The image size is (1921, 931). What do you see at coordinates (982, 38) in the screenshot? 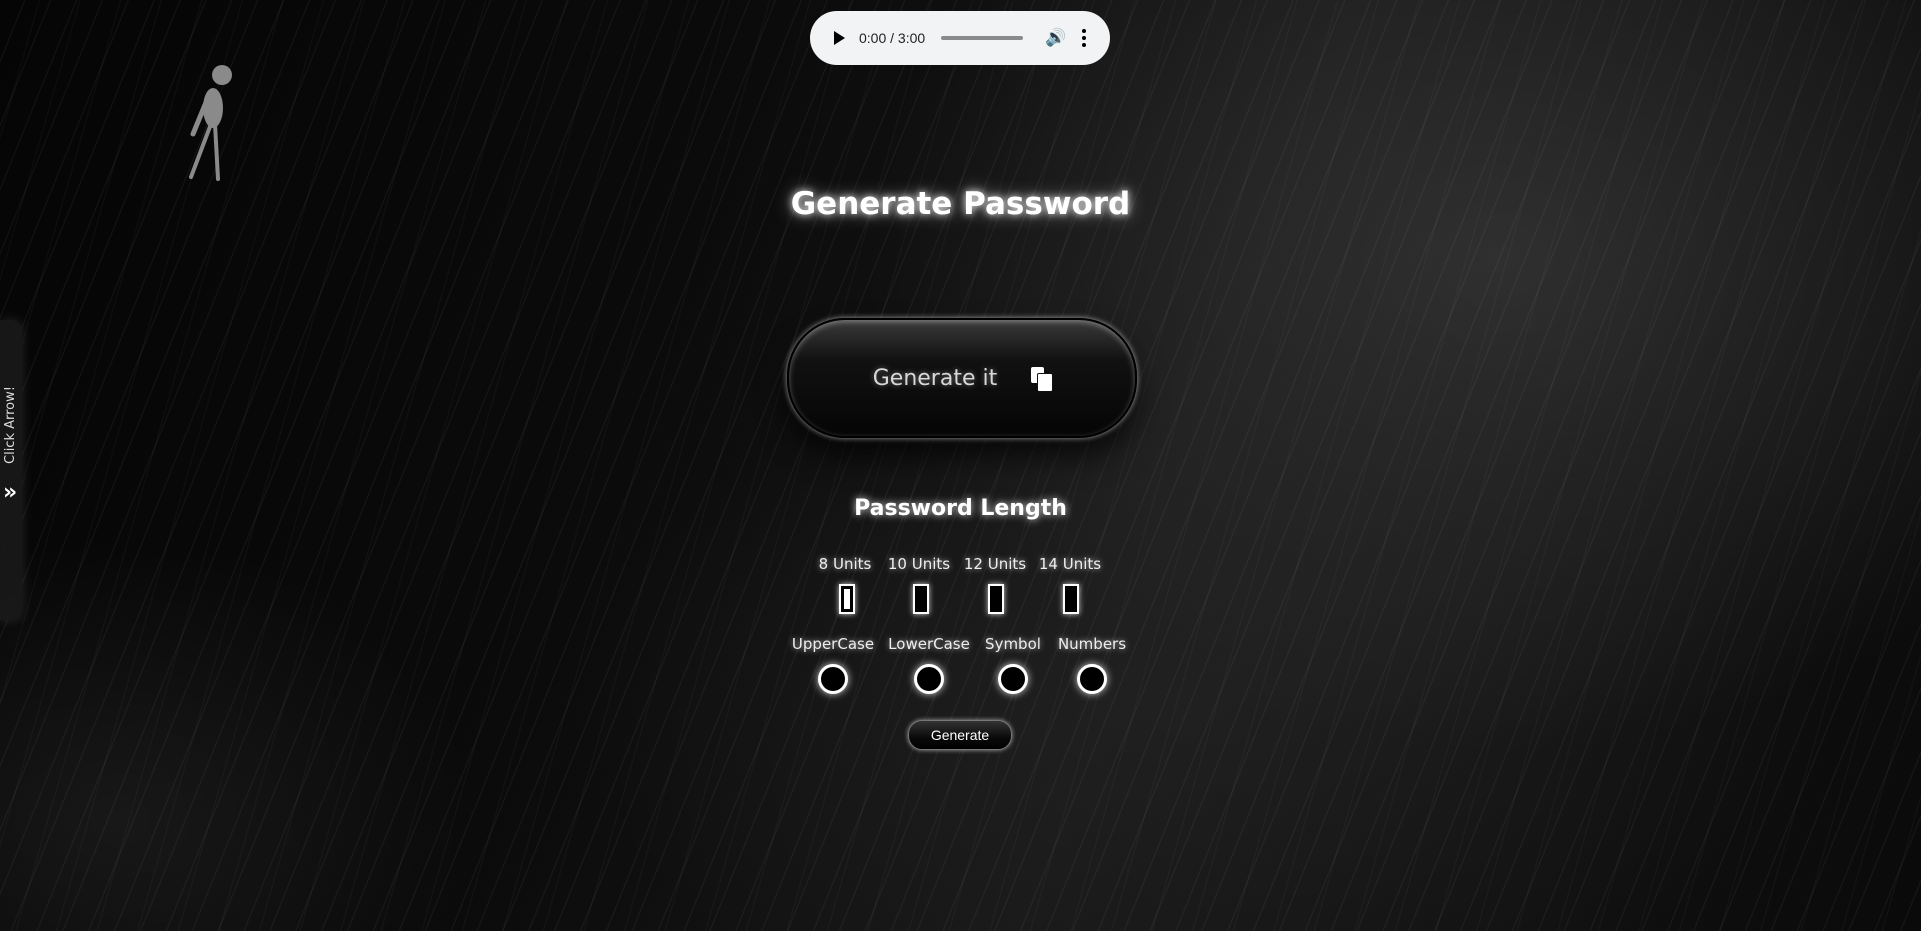
I see `audio-progress-bar` at bounding box center [982, 38].